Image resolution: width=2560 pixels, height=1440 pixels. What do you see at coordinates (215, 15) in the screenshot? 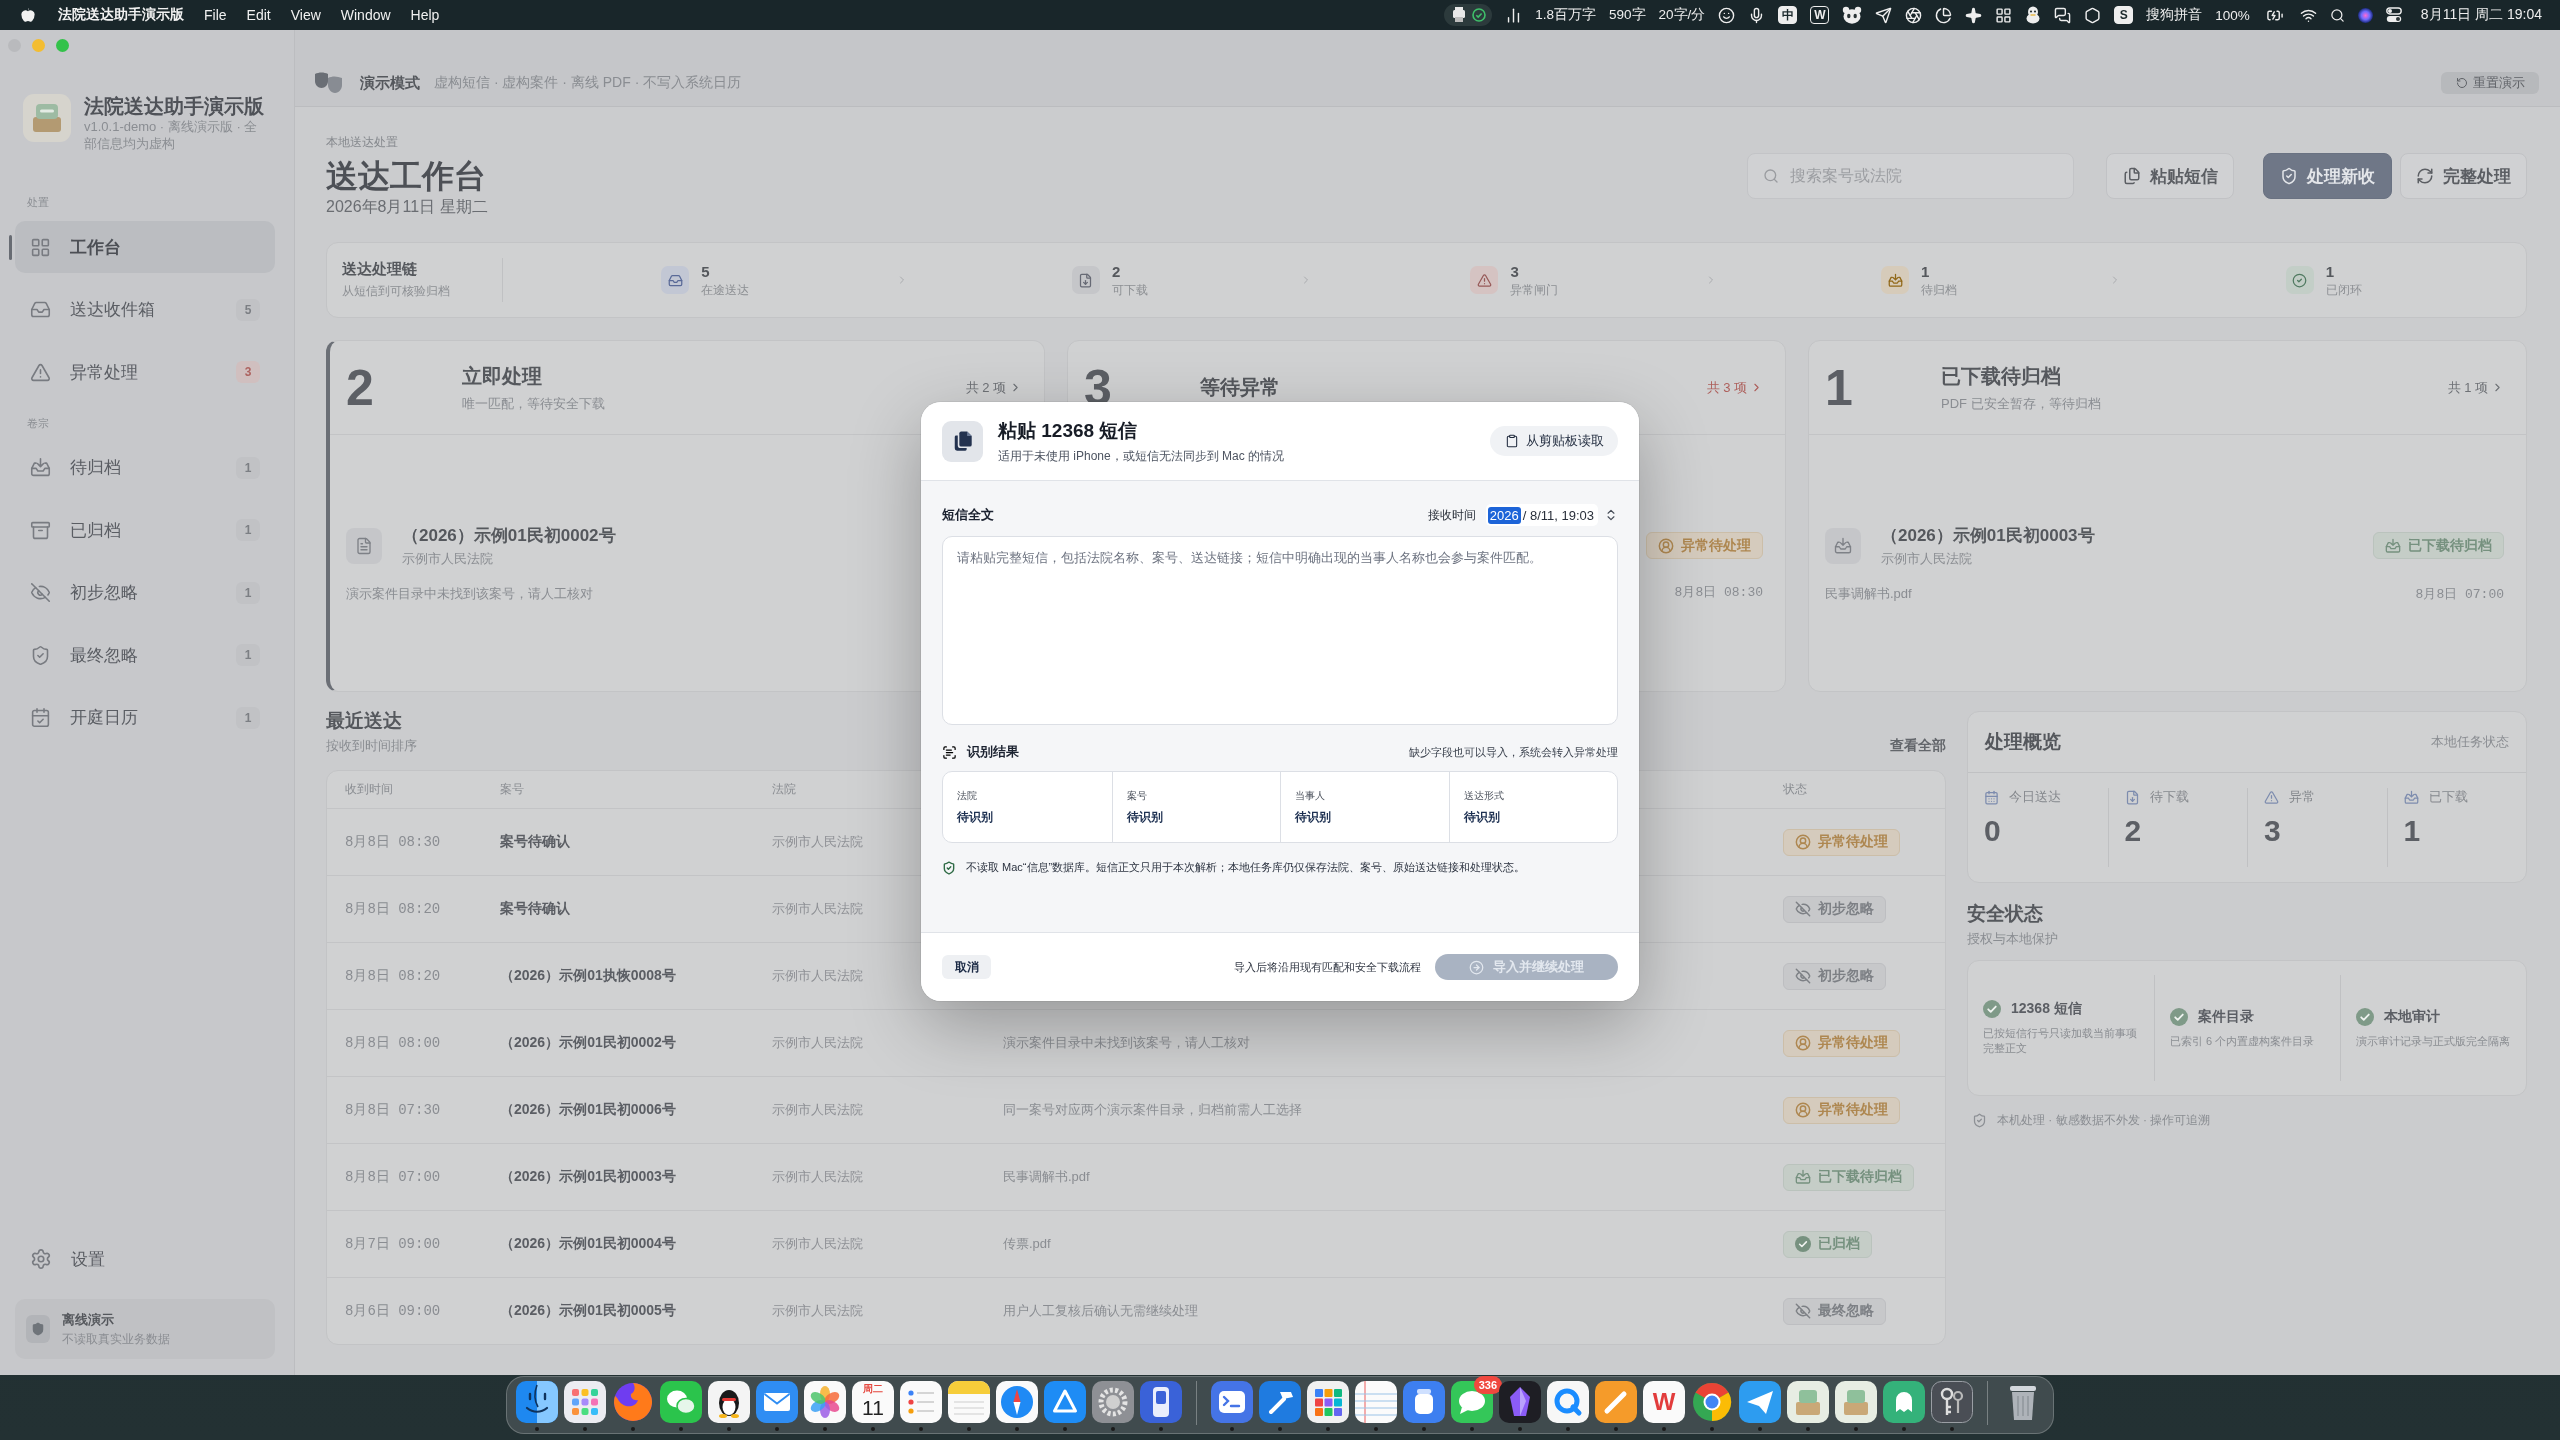
I see `menu-item: File` at bounding box center [215, 15].